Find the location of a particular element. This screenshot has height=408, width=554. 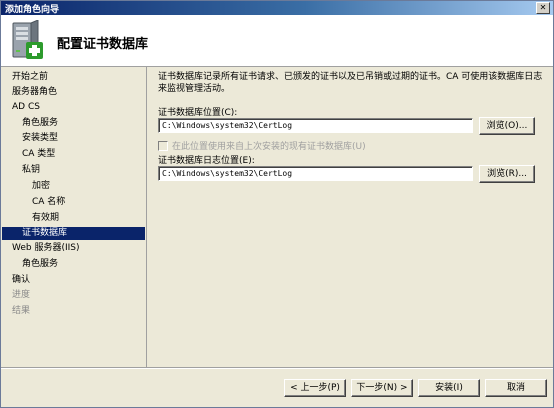

nav-step-iis-role-services: 角色服务 is located at coordinates (40, 264).